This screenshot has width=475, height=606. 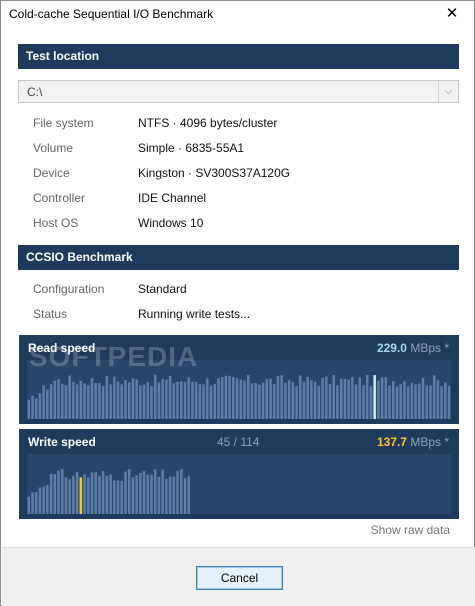 What do you see at coordinates (452, 14) in the screenshot?
I see `close-icon: ✕` at bounding box center [452, 14].